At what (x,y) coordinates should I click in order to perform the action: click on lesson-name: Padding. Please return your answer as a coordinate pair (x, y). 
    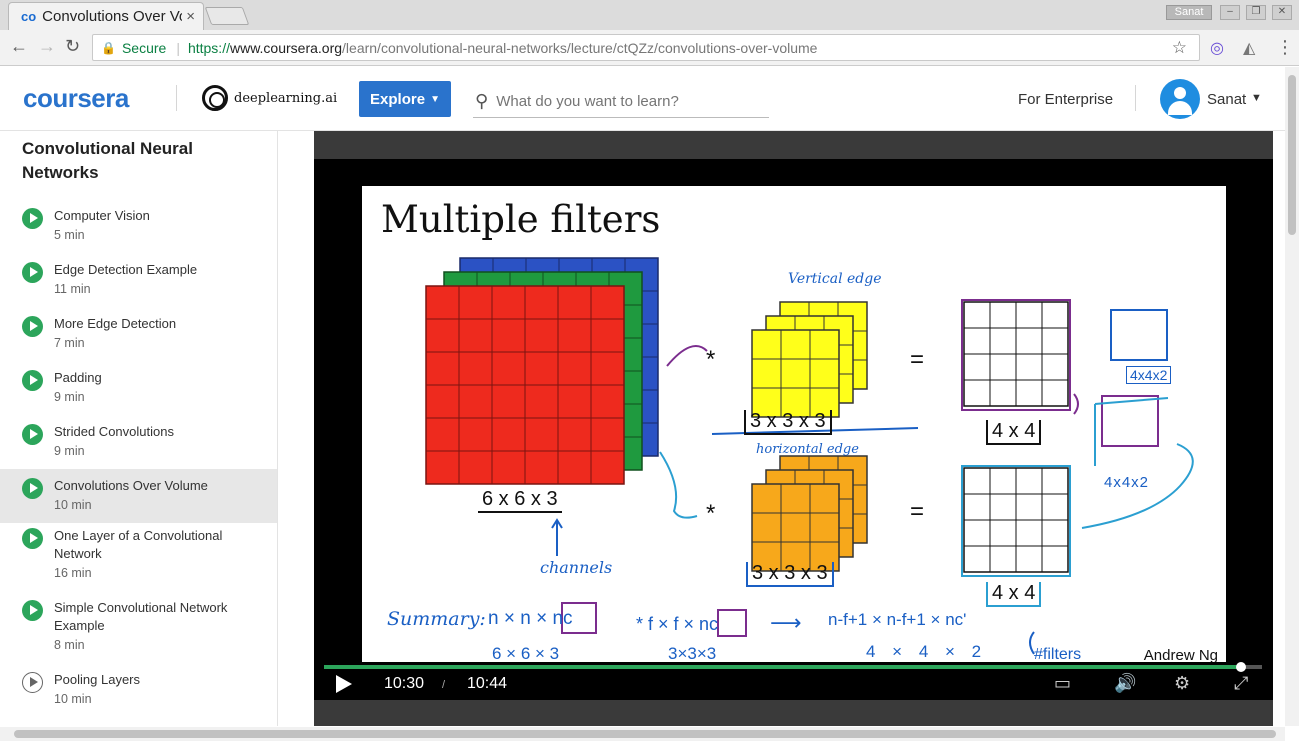
    Looking at the image, I should click on (78, 377).